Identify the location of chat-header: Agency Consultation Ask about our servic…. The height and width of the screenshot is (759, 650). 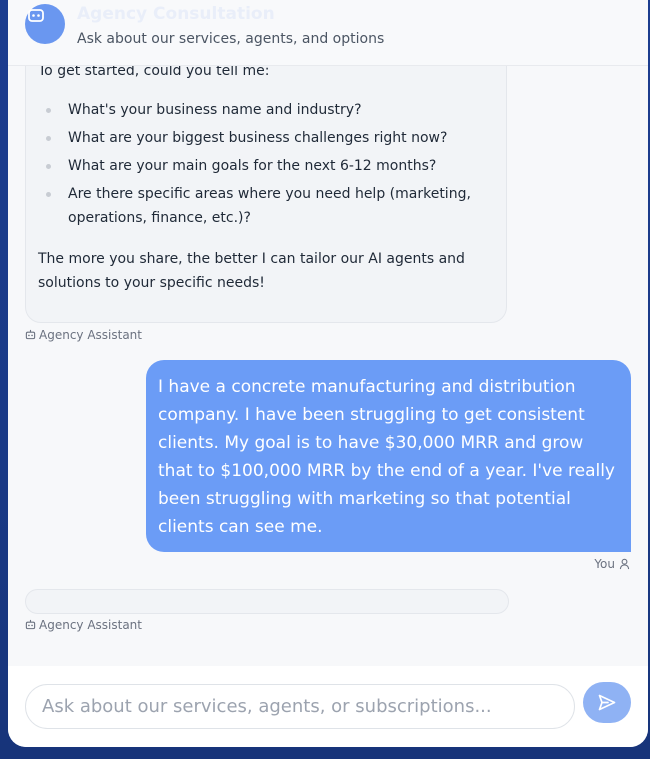
(328, 33).